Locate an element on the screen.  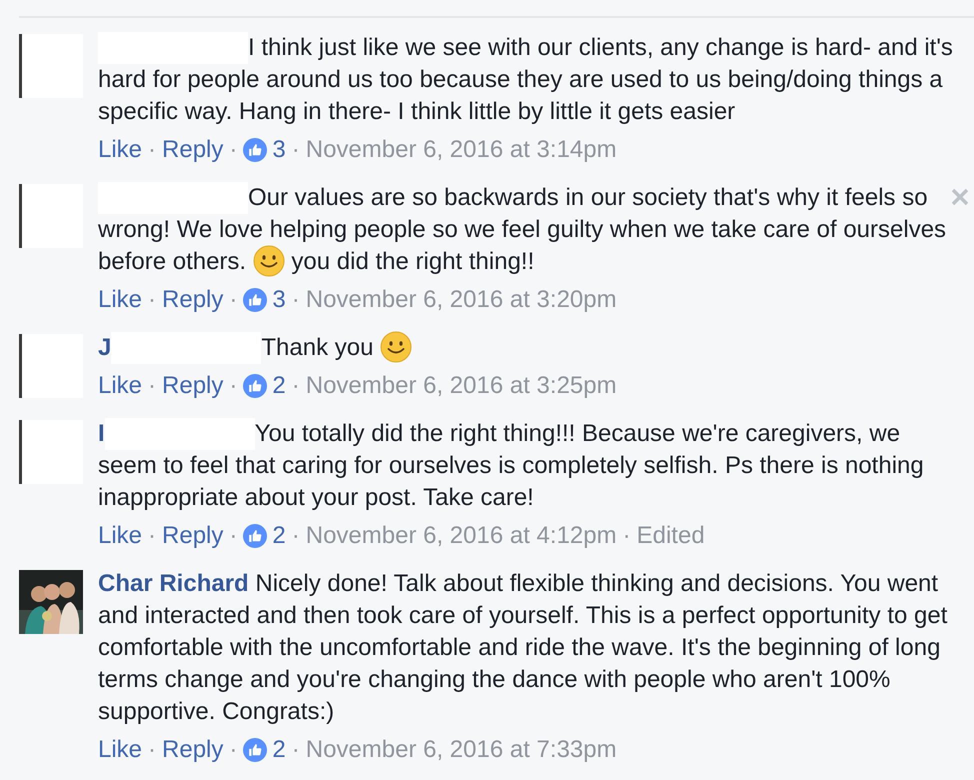
meta-text: November 6, 2016 at 4:12pm is located at coordinates (461, 536).